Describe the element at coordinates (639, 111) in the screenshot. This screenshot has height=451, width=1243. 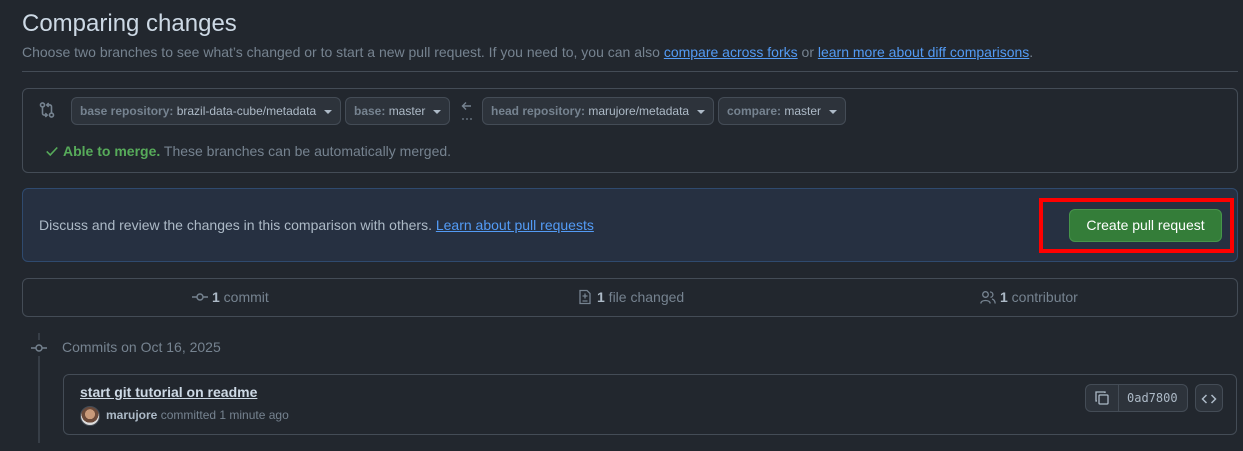
I see `head-repository-value: marujore/metadata` at that location.